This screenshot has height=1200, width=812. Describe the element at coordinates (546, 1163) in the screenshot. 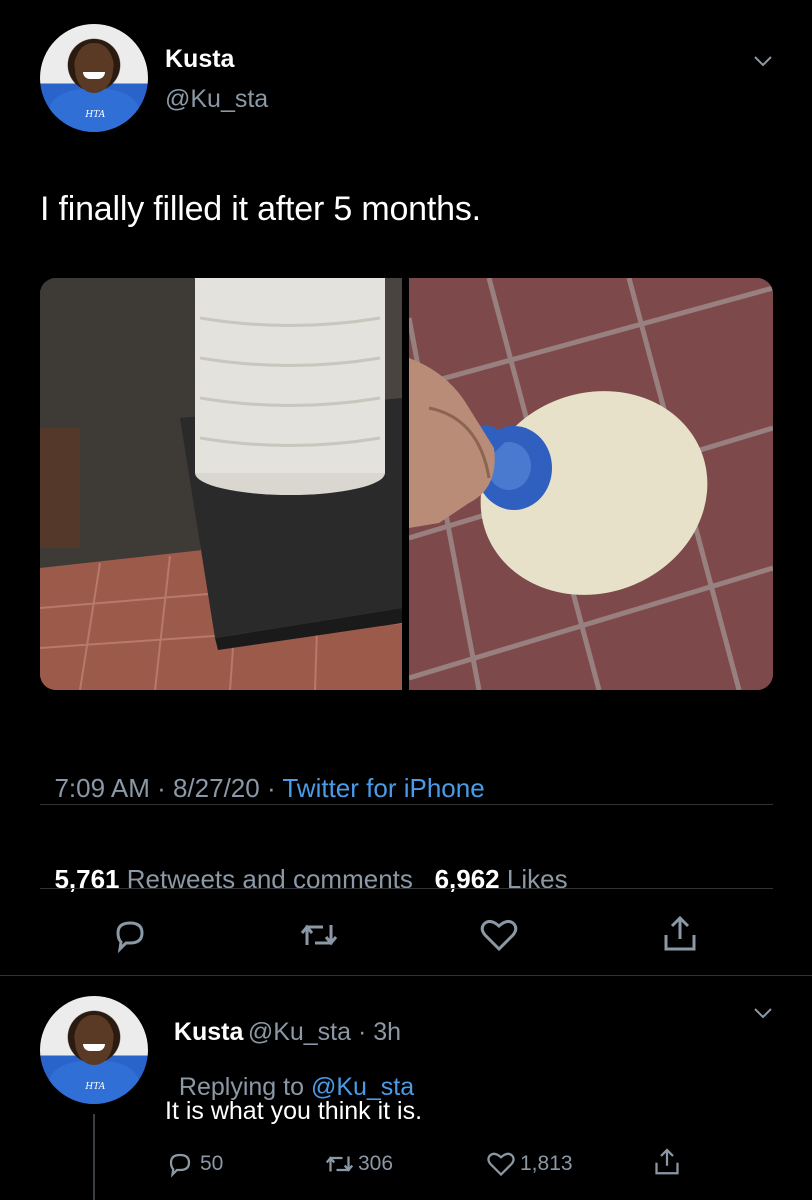

I see `like-count: 1,813` at that location.